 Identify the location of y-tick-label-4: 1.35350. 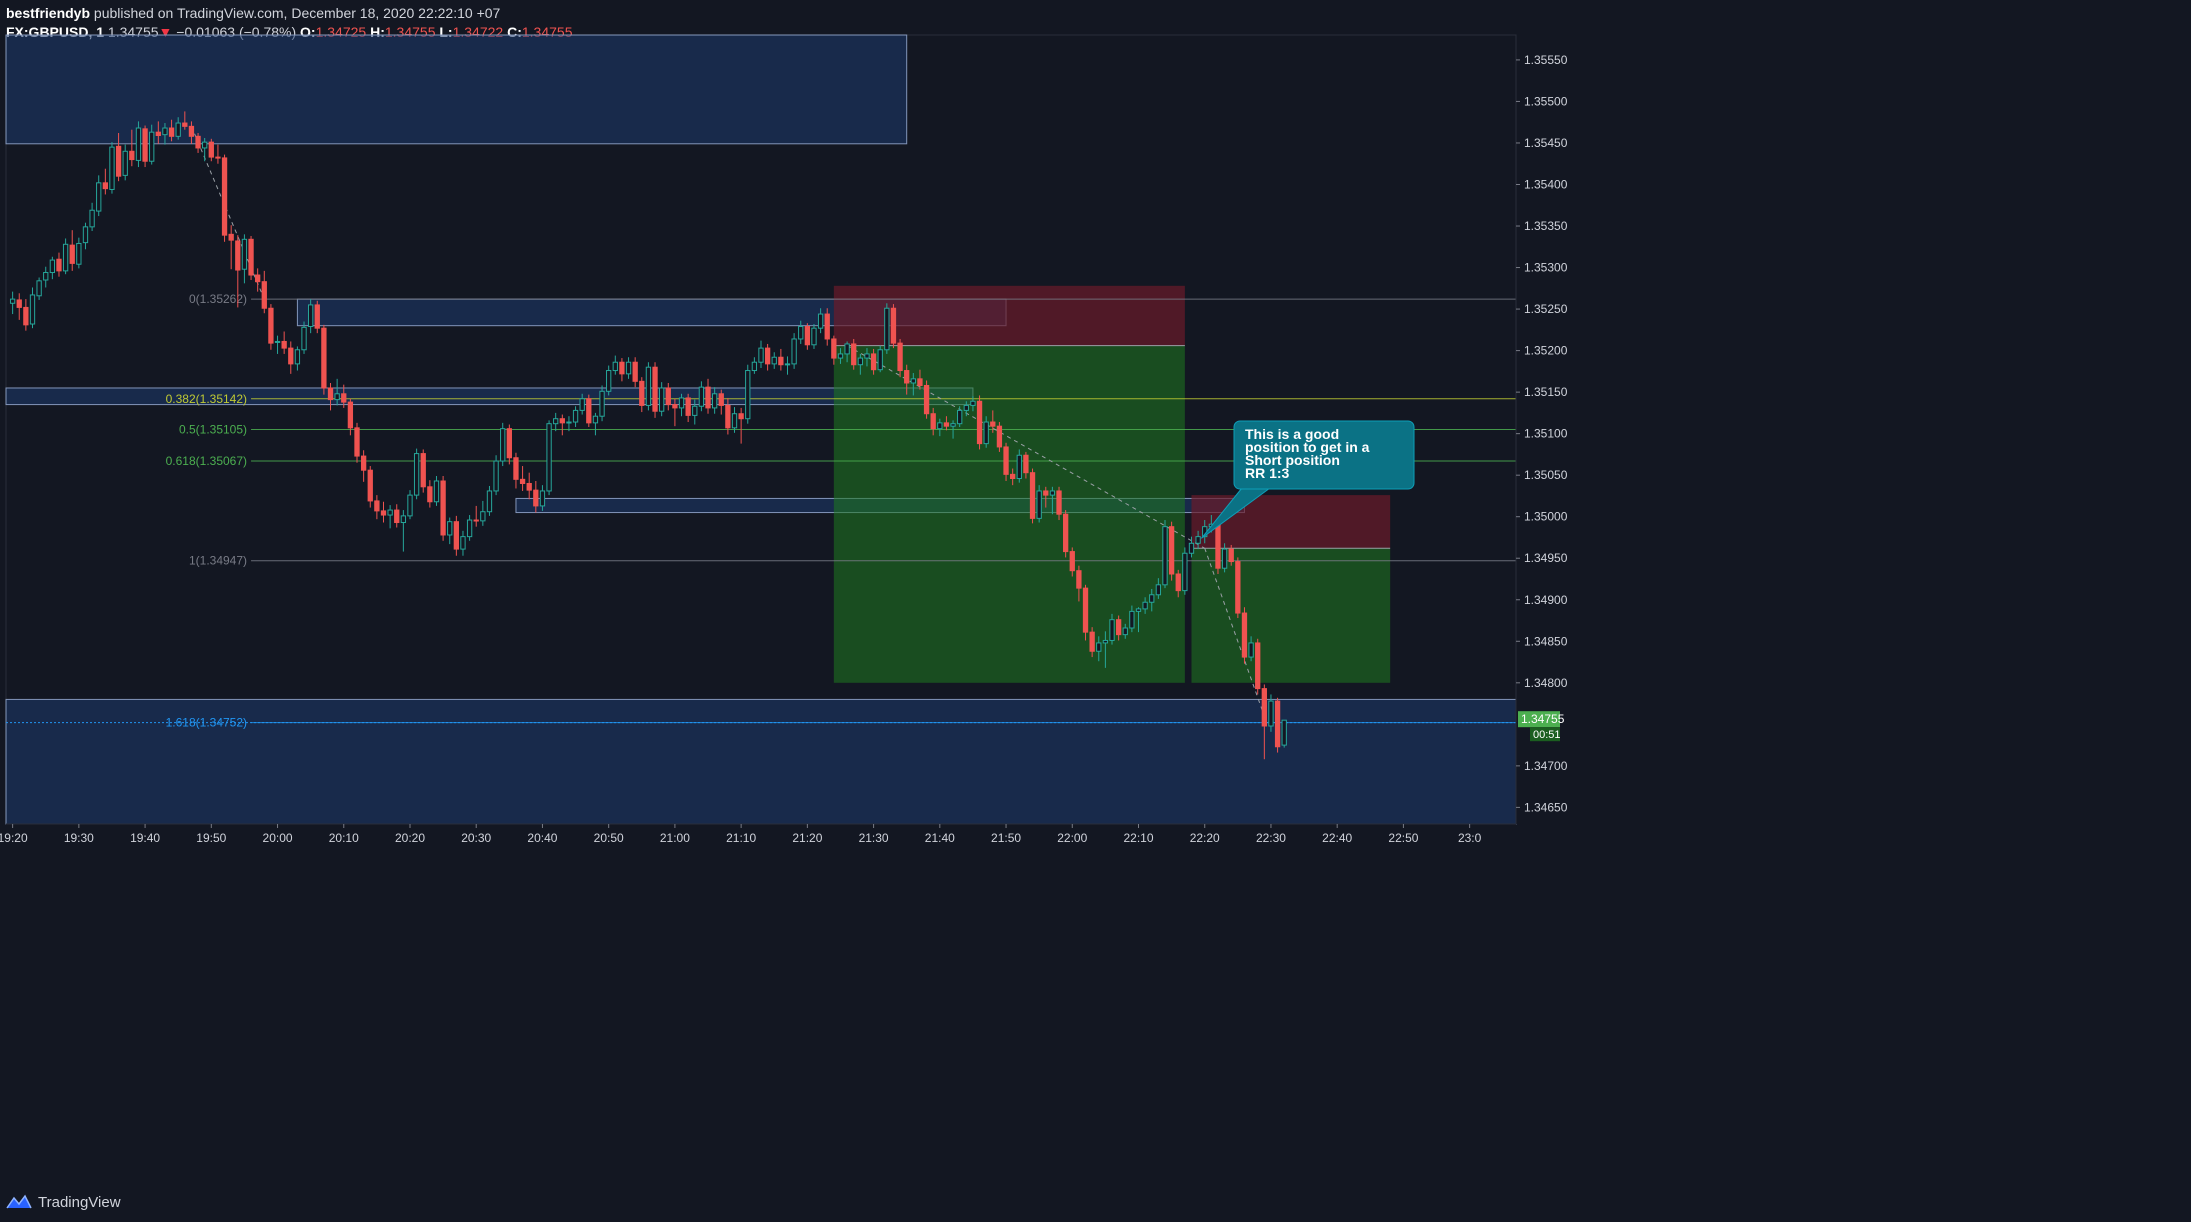
(1546, 226).